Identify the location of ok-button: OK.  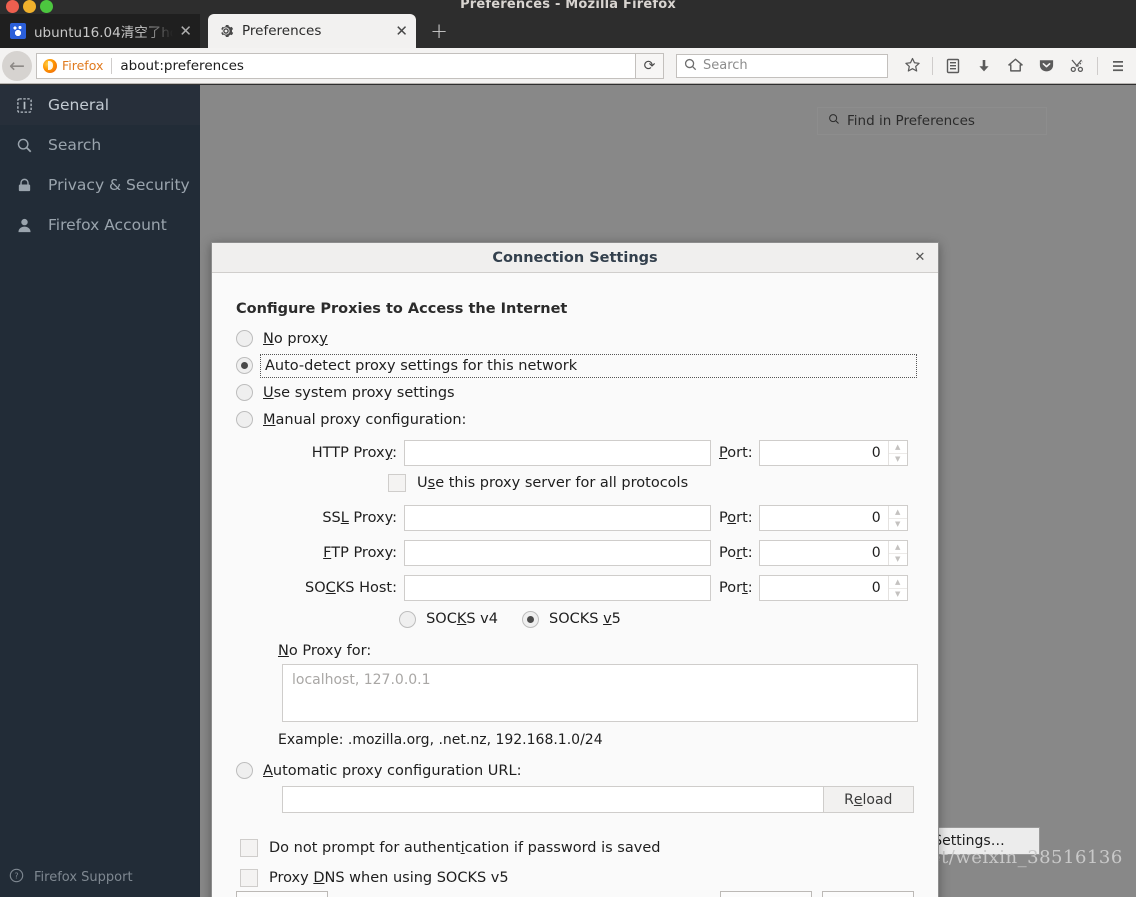
(868, 893).